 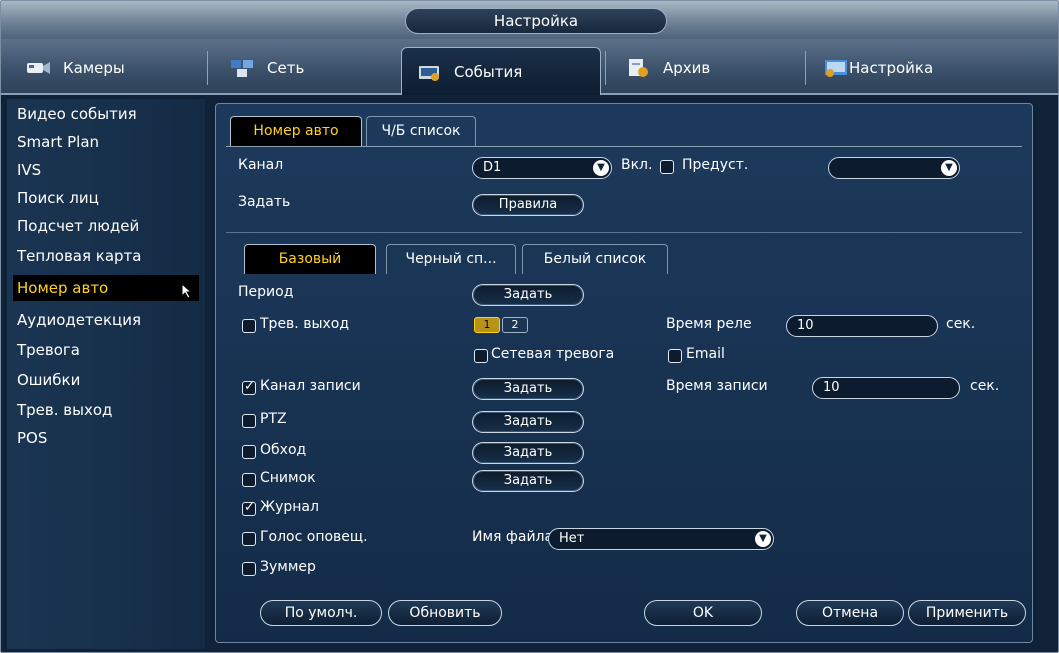 I want to click on title-bar: Настройка, so click(x=529, y=20).